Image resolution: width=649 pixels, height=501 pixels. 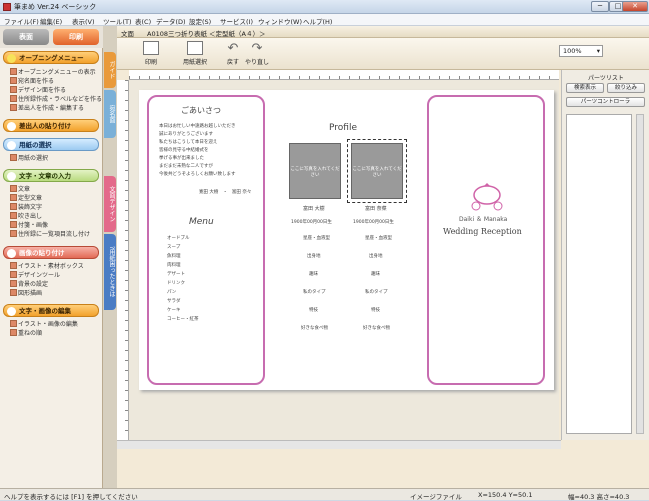 What do you see at coordinates (257, 53) in the screenshot?
I see `redo-tool: ↷ やり直し` at bounding box center [257, 53].